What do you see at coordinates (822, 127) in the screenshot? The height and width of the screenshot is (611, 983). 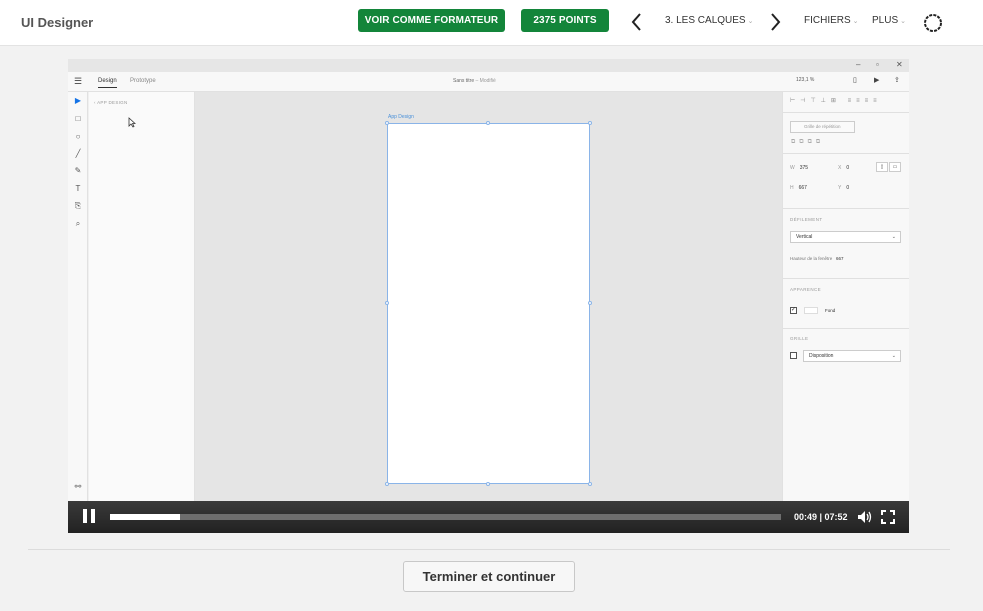 I see `repeat-grid-button: Grille de répétition` at bounding box center [822, 127].